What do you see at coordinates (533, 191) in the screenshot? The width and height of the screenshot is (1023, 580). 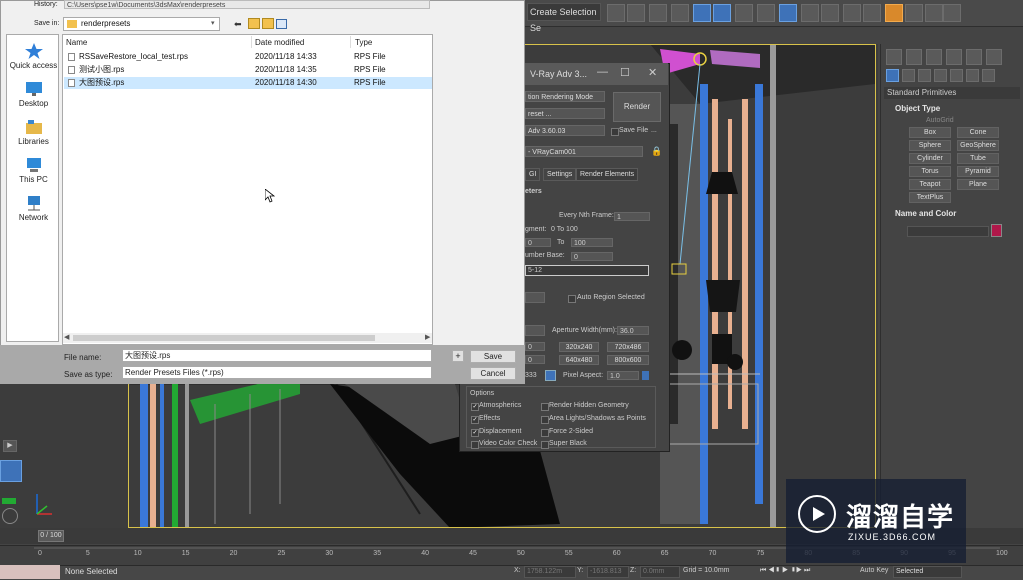 I see `common-parameters-rollout: eters` at bounding box center [533, 191].